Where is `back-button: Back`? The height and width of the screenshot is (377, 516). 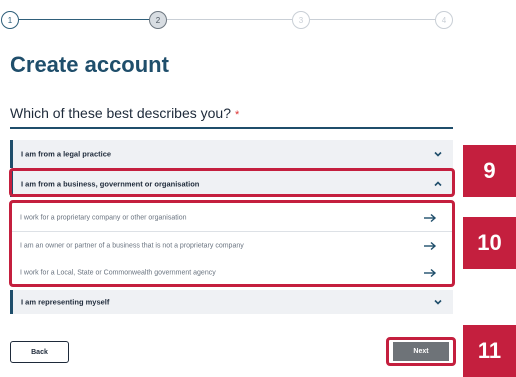
back-button: Back is located at coordinates (39, 352).